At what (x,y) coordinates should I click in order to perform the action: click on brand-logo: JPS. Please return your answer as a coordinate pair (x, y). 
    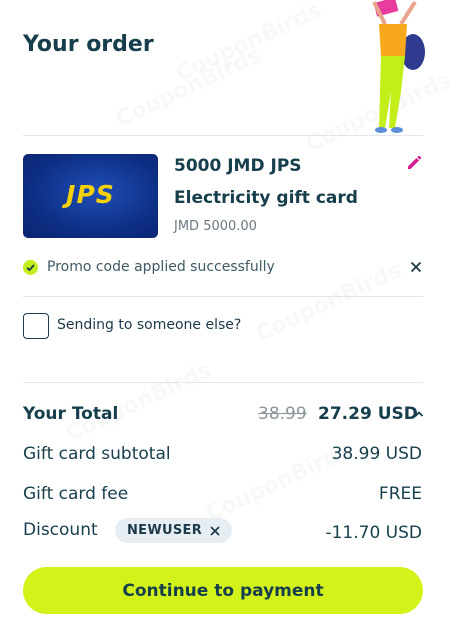
    Looking at the image, I should click on (90, 194).